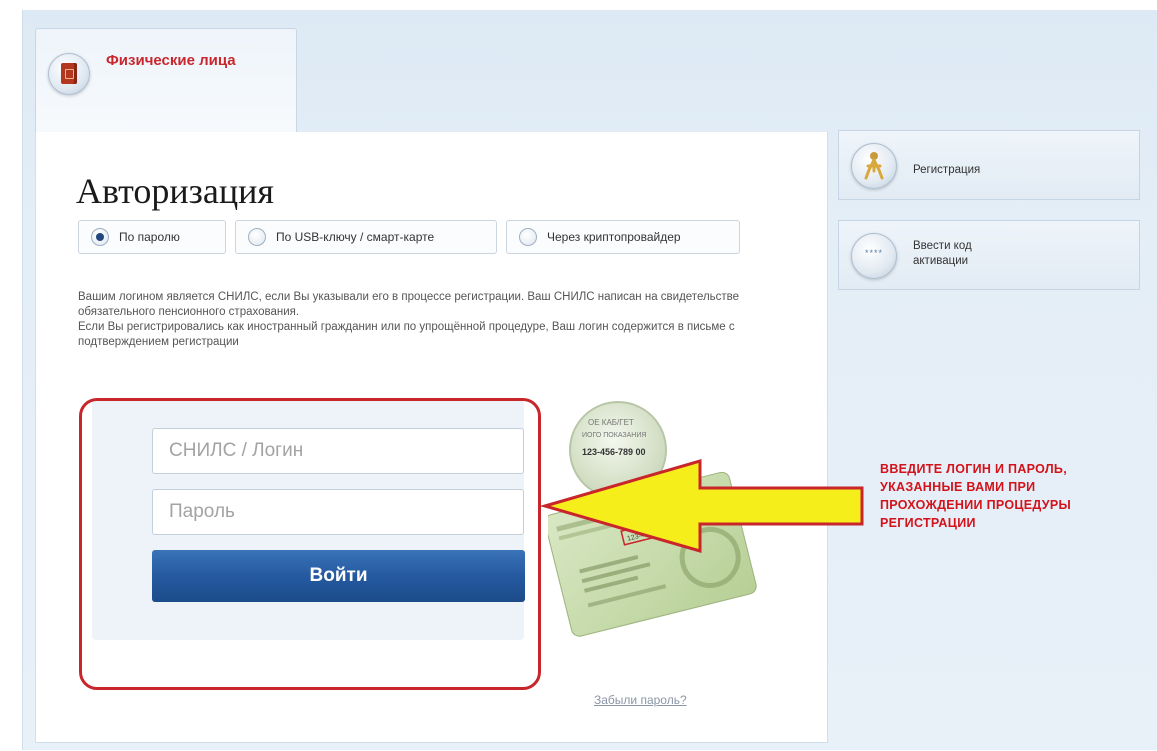 The width and height of the screenshot is (1157, 751). I want to click on auth-method-usb: По USB-ключу / смарт-карте, so click(366, 237).